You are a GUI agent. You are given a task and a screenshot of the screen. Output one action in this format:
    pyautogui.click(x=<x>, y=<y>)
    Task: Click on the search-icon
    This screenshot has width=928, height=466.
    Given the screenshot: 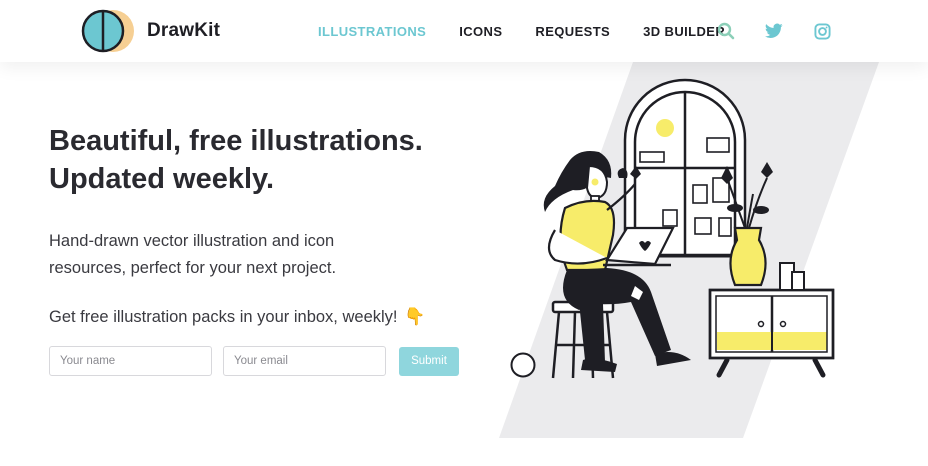 What is the action you would take?
    pyautogui.click(x=726, y=31)
    